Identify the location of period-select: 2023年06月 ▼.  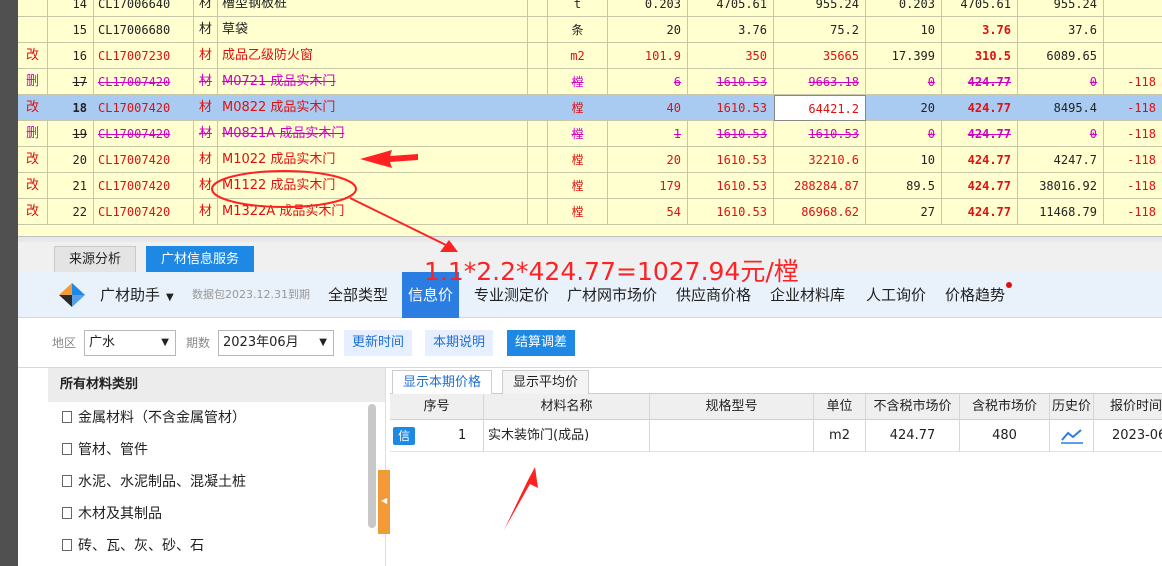
(276, 343).